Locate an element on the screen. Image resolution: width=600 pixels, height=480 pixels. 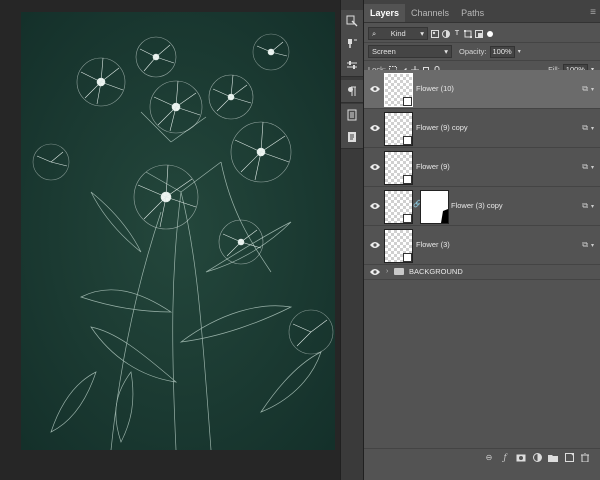
tab-paths: Paths is located at coordinates (472, 13).